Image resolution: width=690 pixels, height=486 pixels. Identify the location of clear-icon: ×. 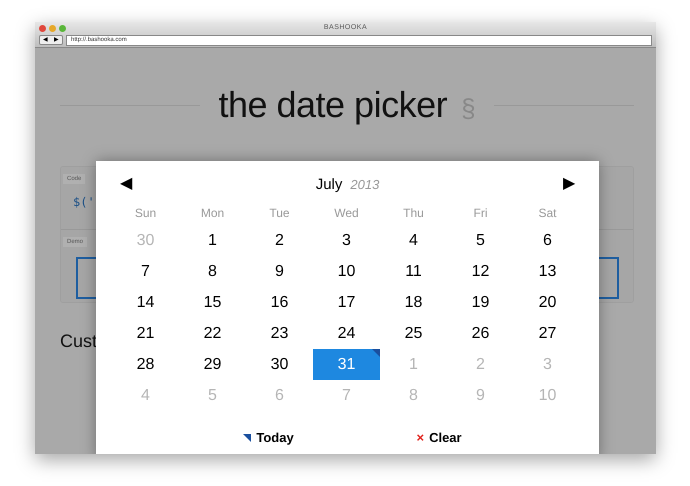
(420, 437).